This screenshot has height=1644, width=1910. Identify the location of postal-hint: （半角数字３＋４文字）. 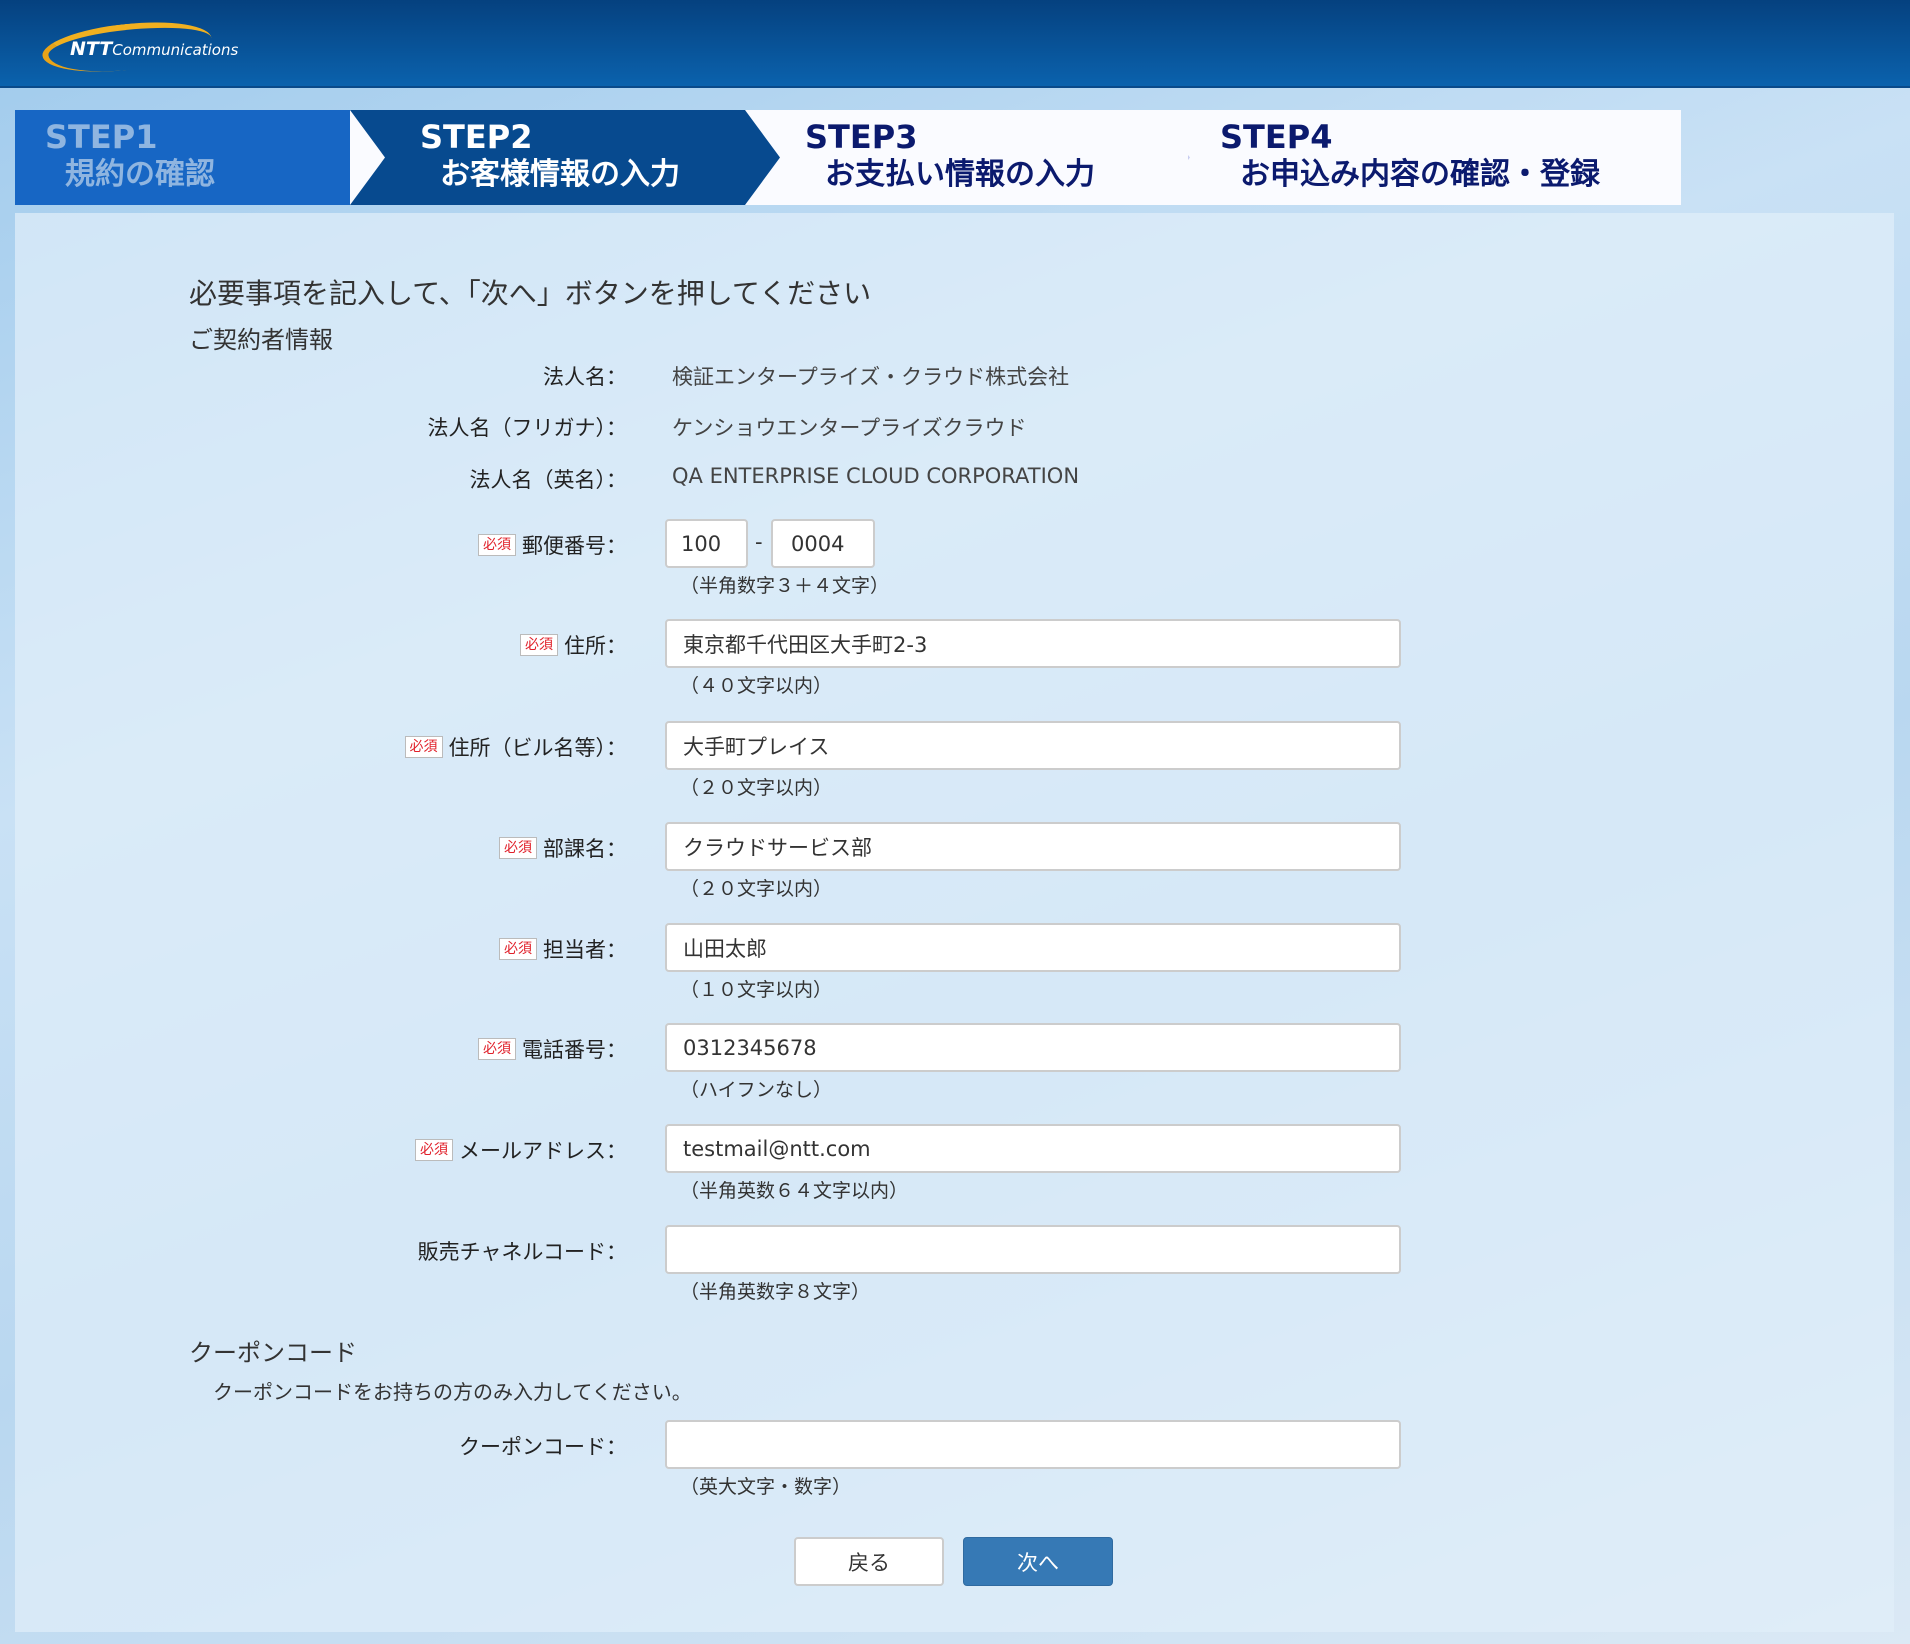
(785, 586).